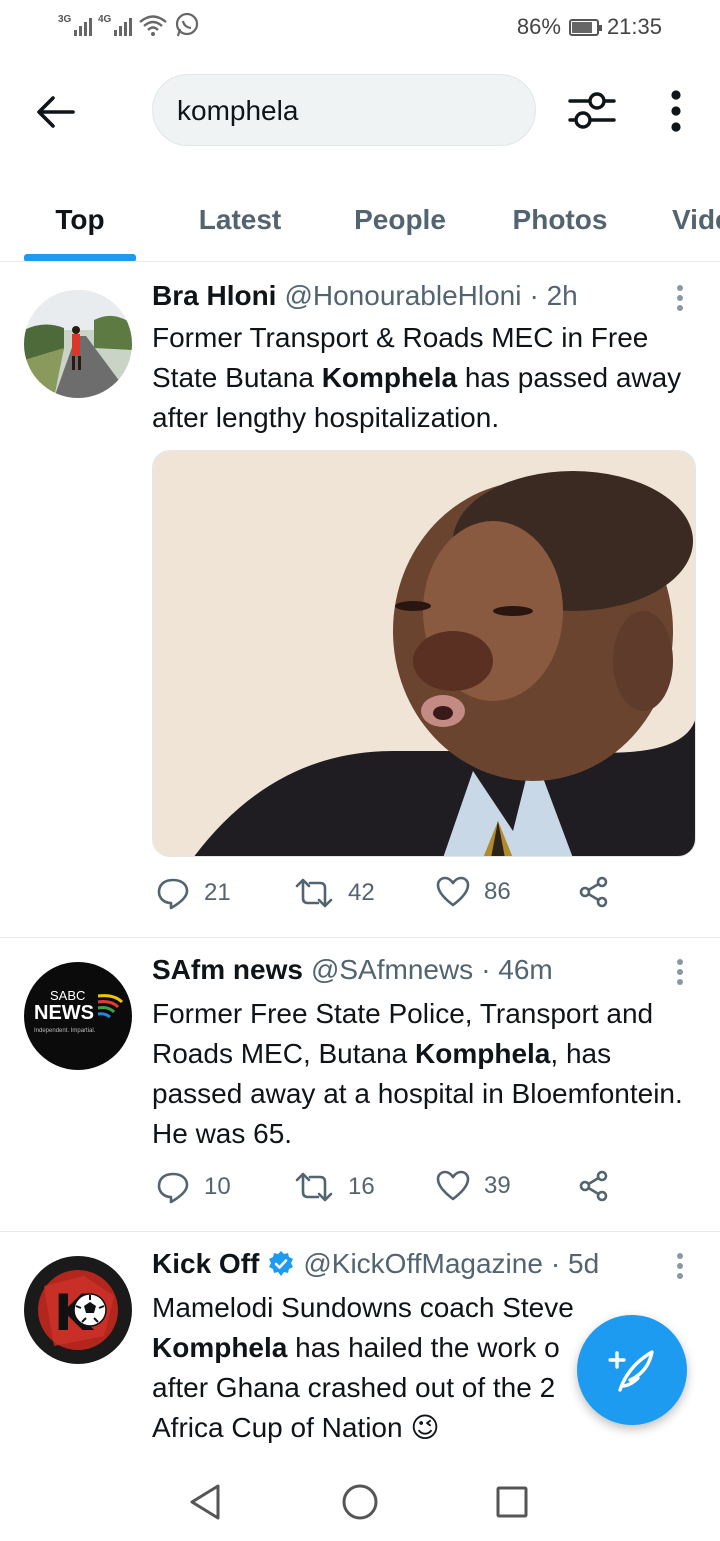 The image size is (720, 1541). Describe the element at coordinates (575, 1263) in the screenshot. I see `tweet-time: · 5d` at that location.